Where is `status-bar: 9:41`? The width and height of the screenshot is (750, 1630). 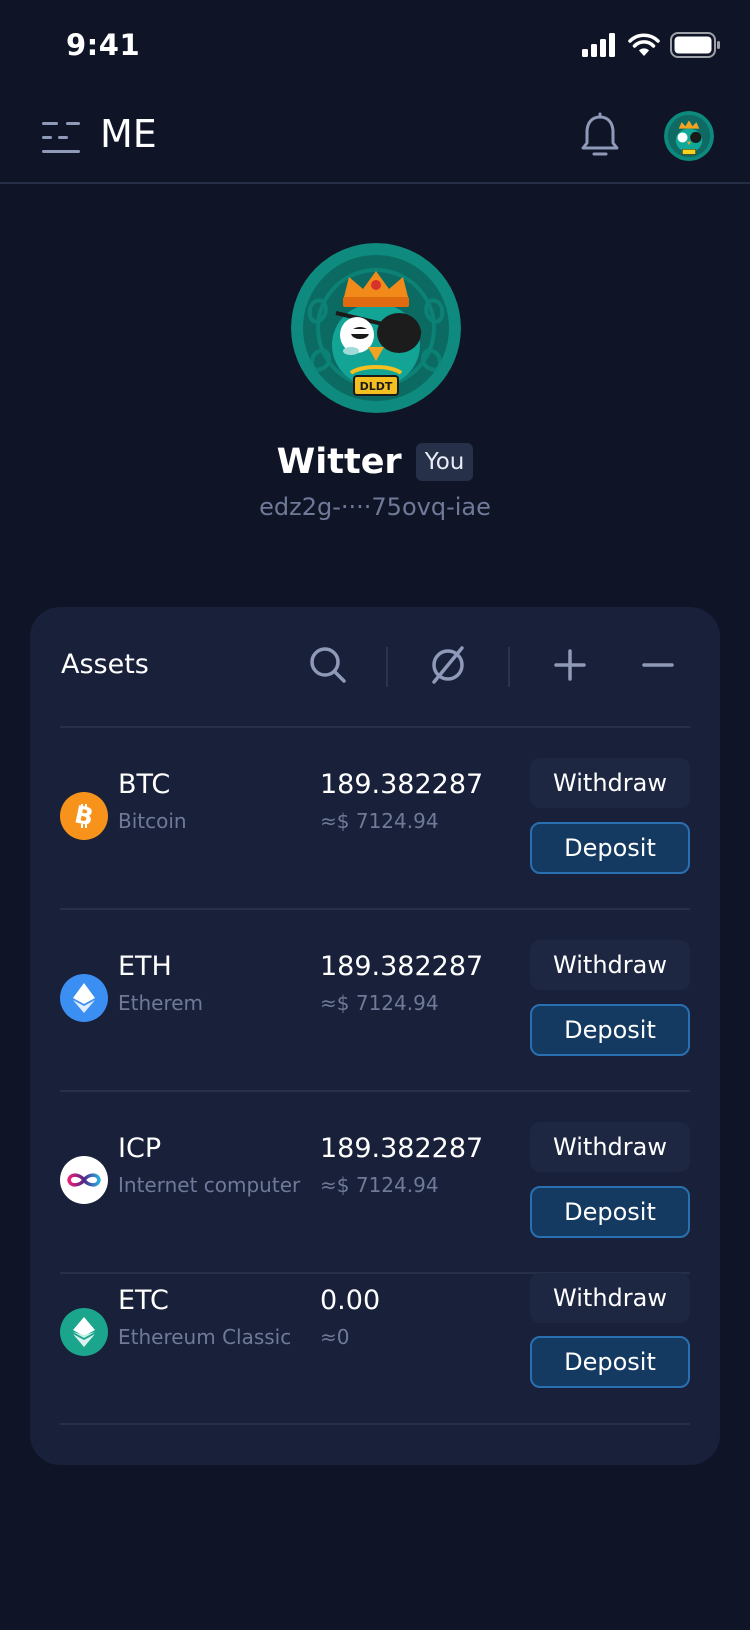 status-bar: 9:41 is located at coordinates (375, 44).